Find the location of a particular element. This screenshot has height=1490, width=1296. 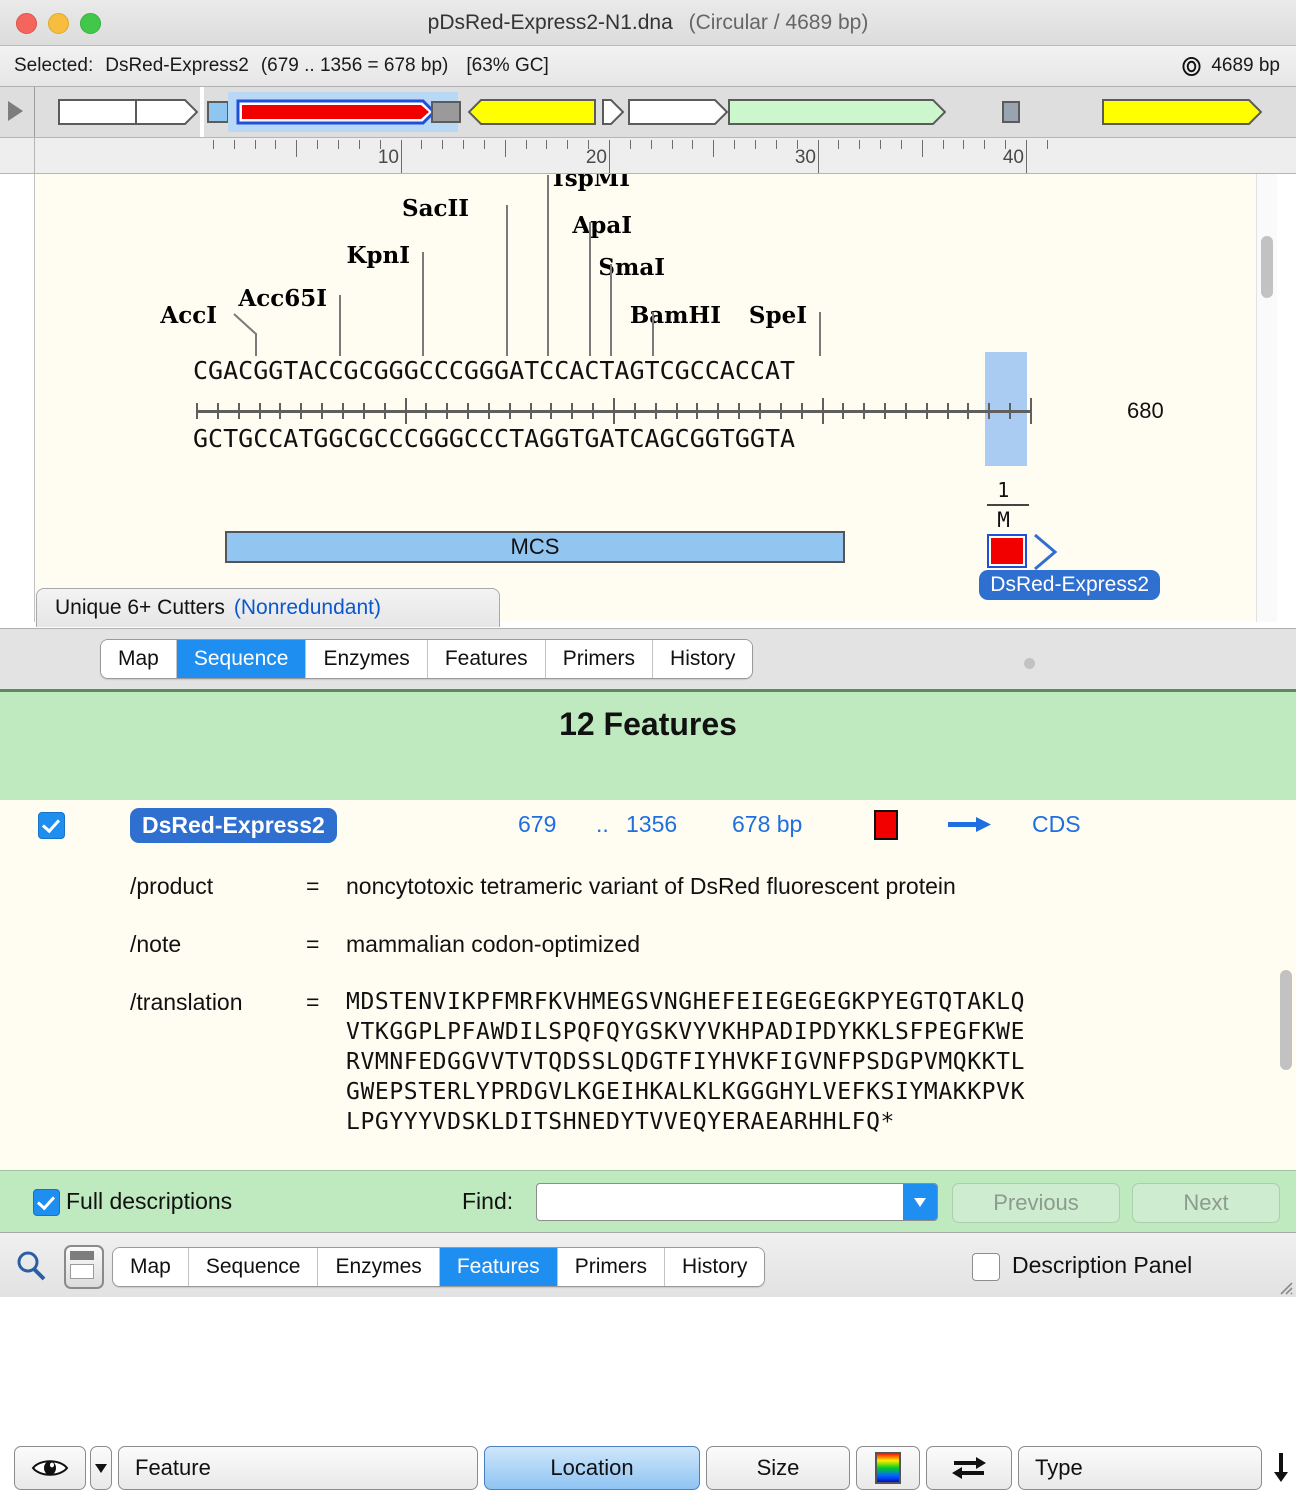

feature-arrow-right-icon is located at coordinates (837, 112).